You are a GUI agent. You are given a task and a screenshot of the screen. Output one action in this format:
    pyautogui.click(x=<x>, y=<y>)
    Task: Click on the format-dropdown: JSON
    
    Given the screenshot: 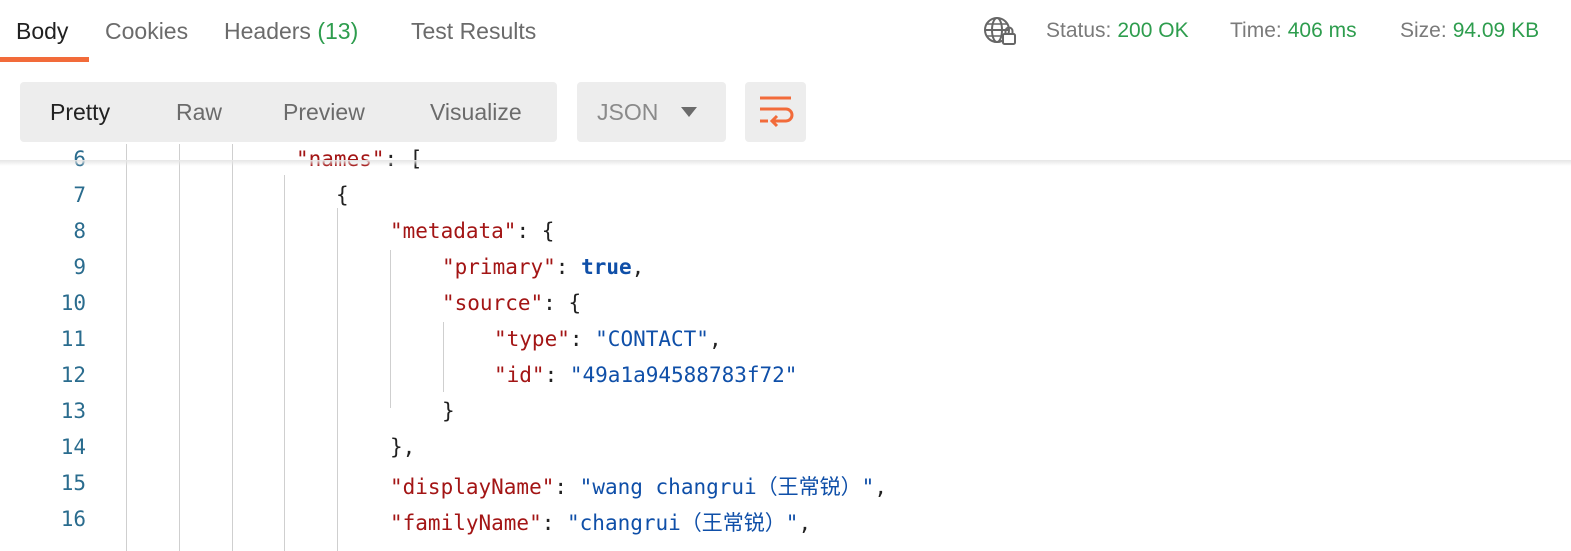 What is the action you would take?
    pyautogui.click(x=651, y=112)
    